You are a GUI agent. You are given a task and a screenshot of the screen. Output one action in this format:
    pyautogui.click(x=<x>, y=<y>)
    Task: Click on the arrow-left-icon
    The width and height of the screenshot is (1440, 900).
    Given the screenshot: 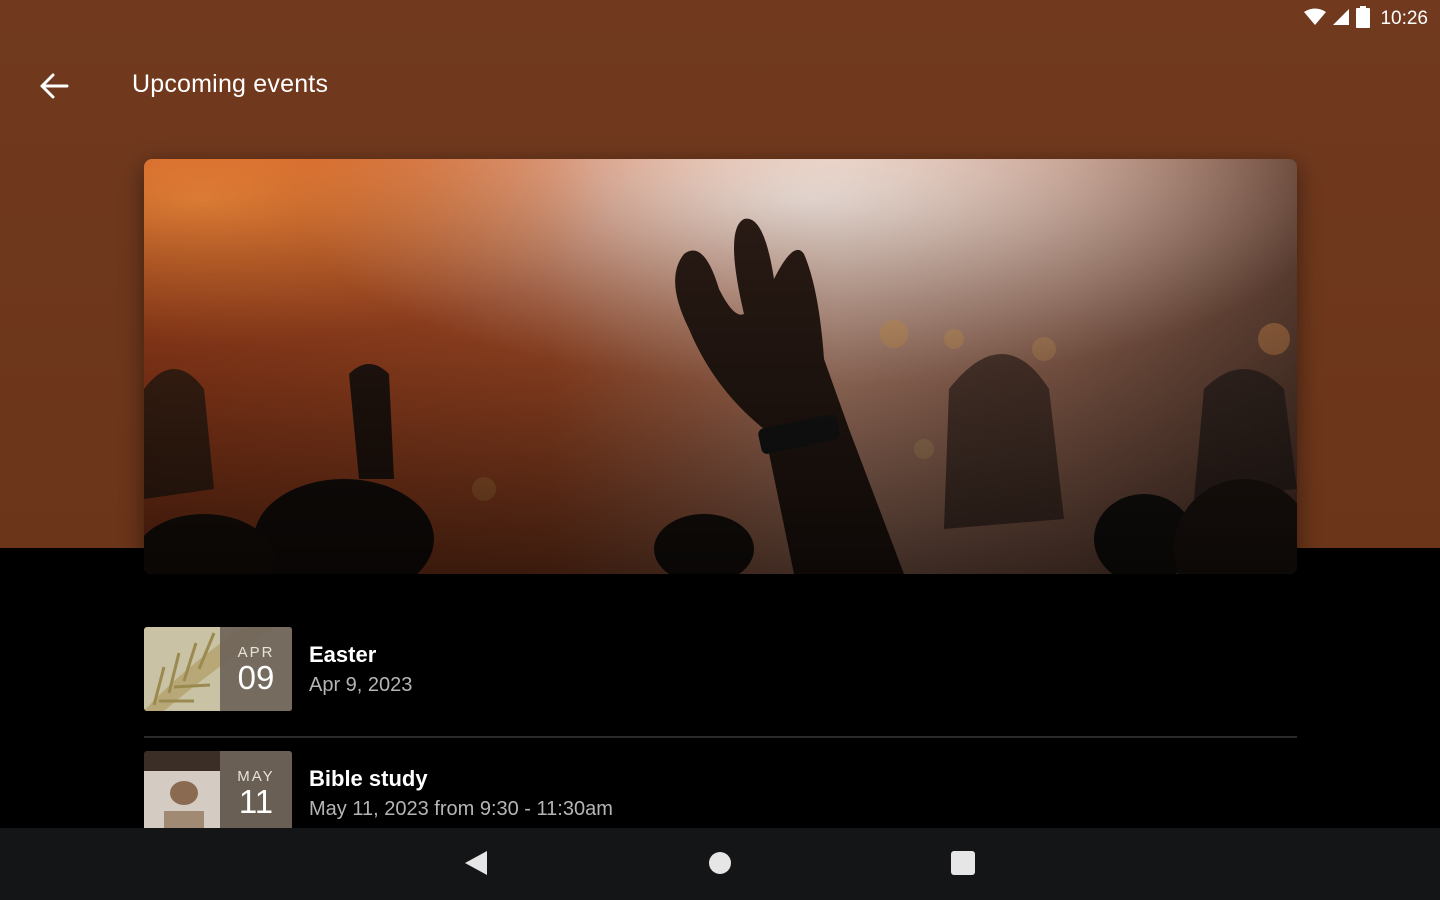 What is the action you would take?
    pyautogui.click(x=54, y=88)
    